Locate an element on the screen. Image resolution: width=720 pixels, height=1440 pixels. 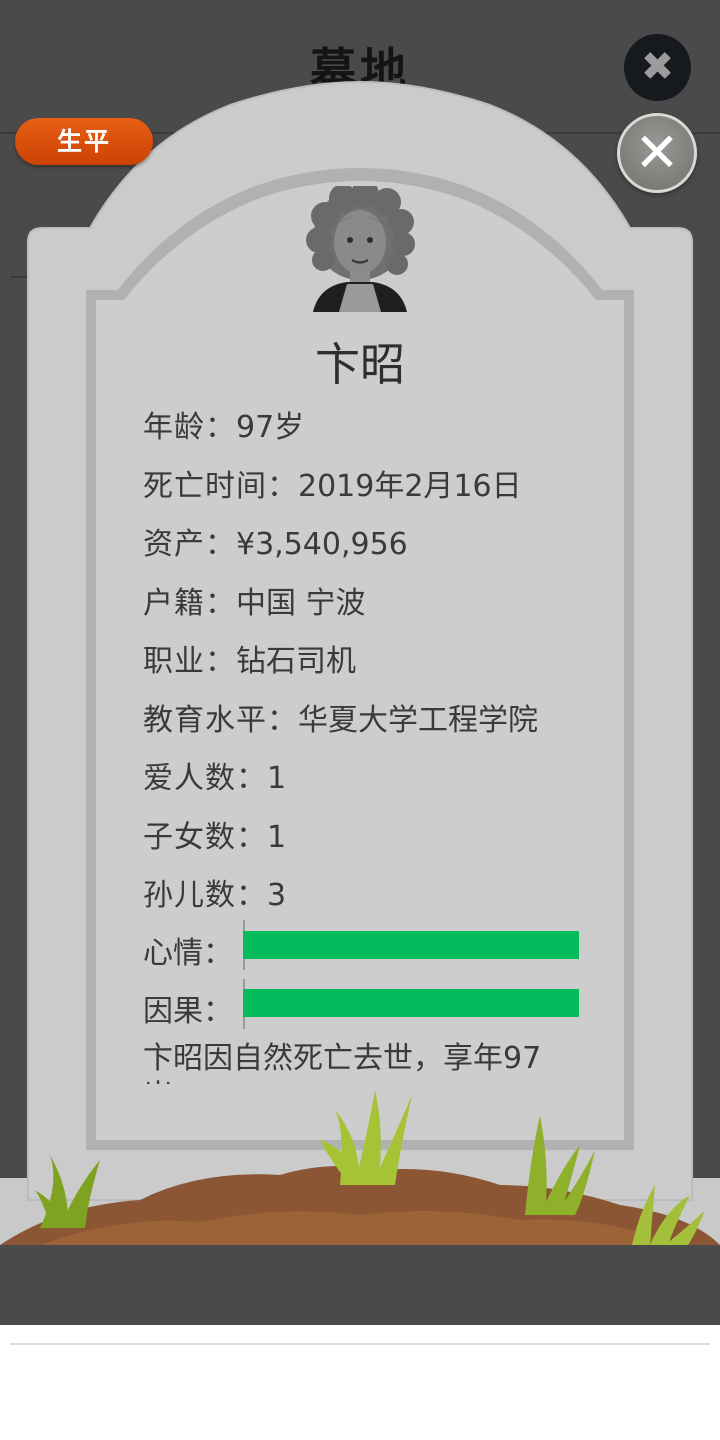
mood-bar-fill is located at coordinates (411, 945).